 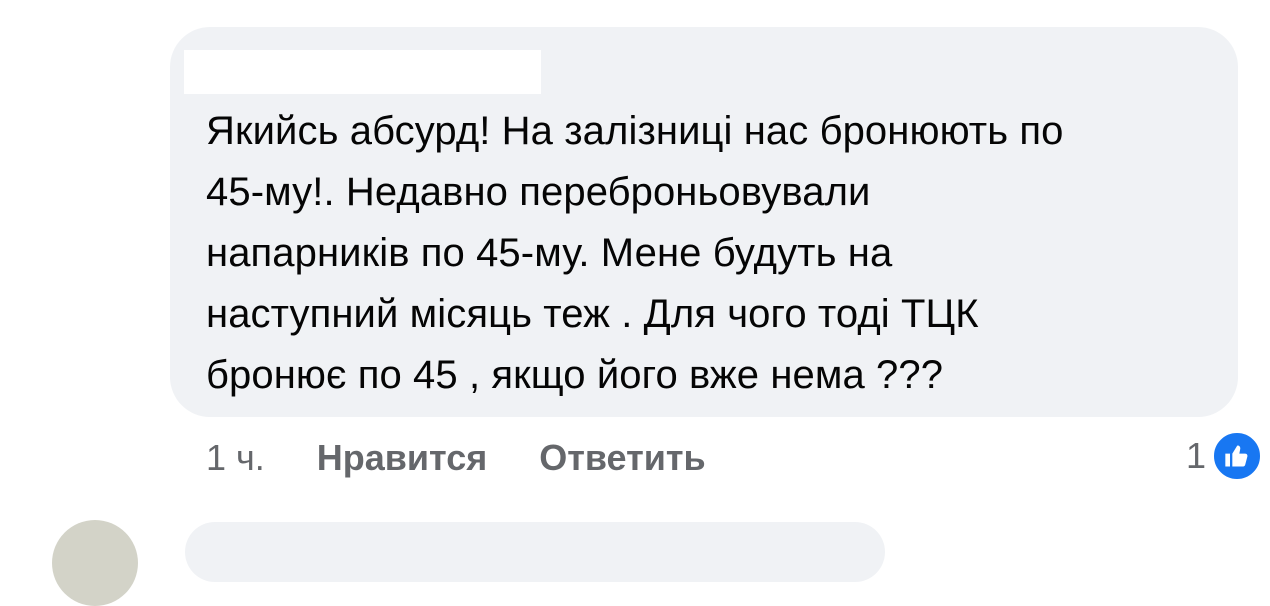 What do you see at coordinates (622, 458) in the screenshot?
I see `reply-button: Ответить` at bounding box center [622, 458].